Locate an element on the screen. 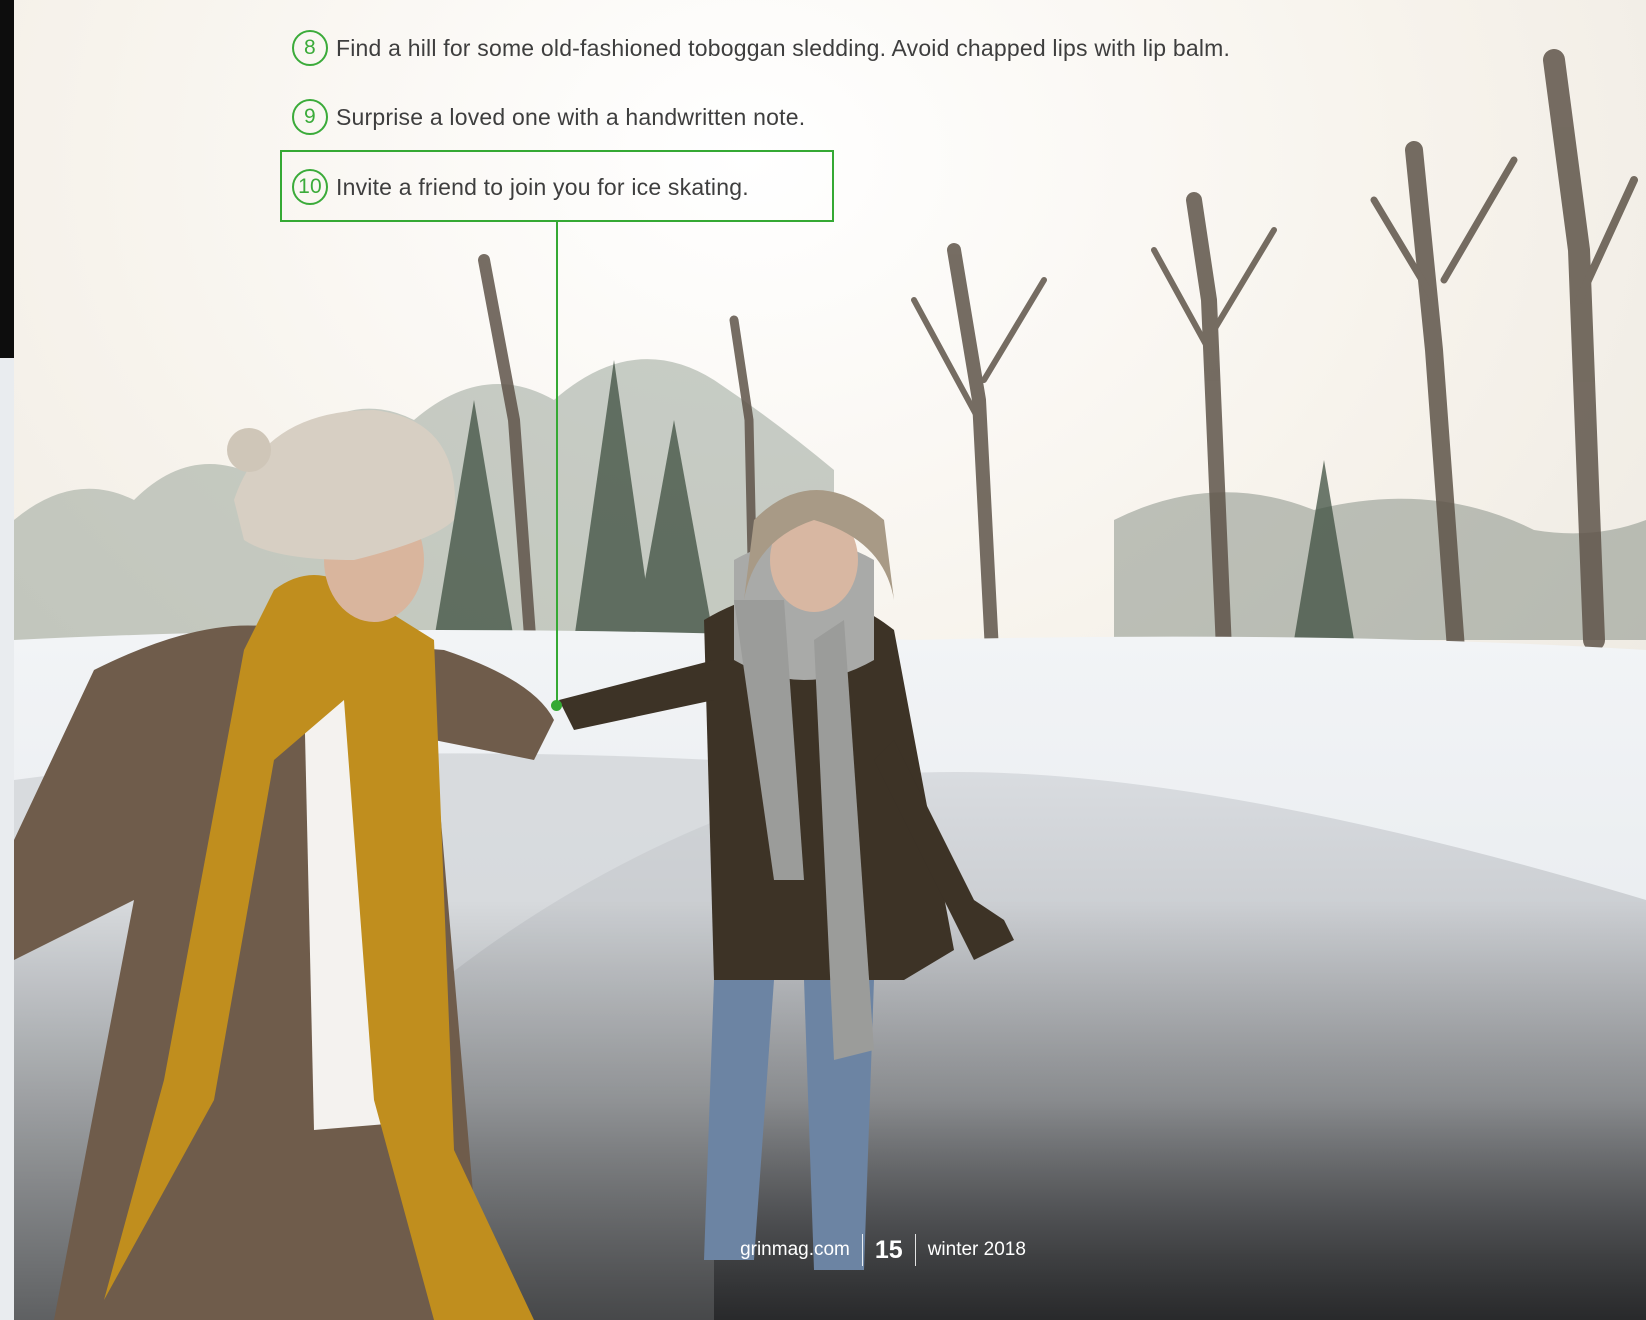 Image resolution: width=1646 pixels, height=1320 pixels. callout-leader-line is located at coordinates (557, 464).